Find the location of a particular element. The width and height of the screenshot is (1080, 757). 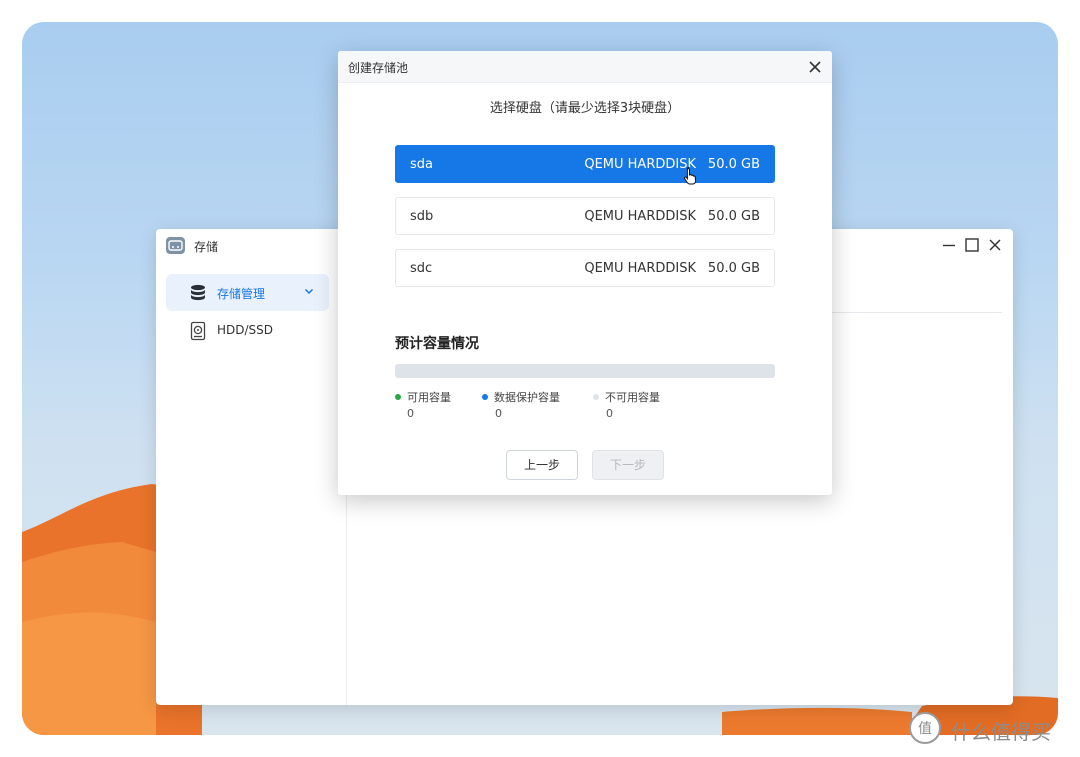

sidebar-item-label: 存储管理 is located at coordinates (241, 294).